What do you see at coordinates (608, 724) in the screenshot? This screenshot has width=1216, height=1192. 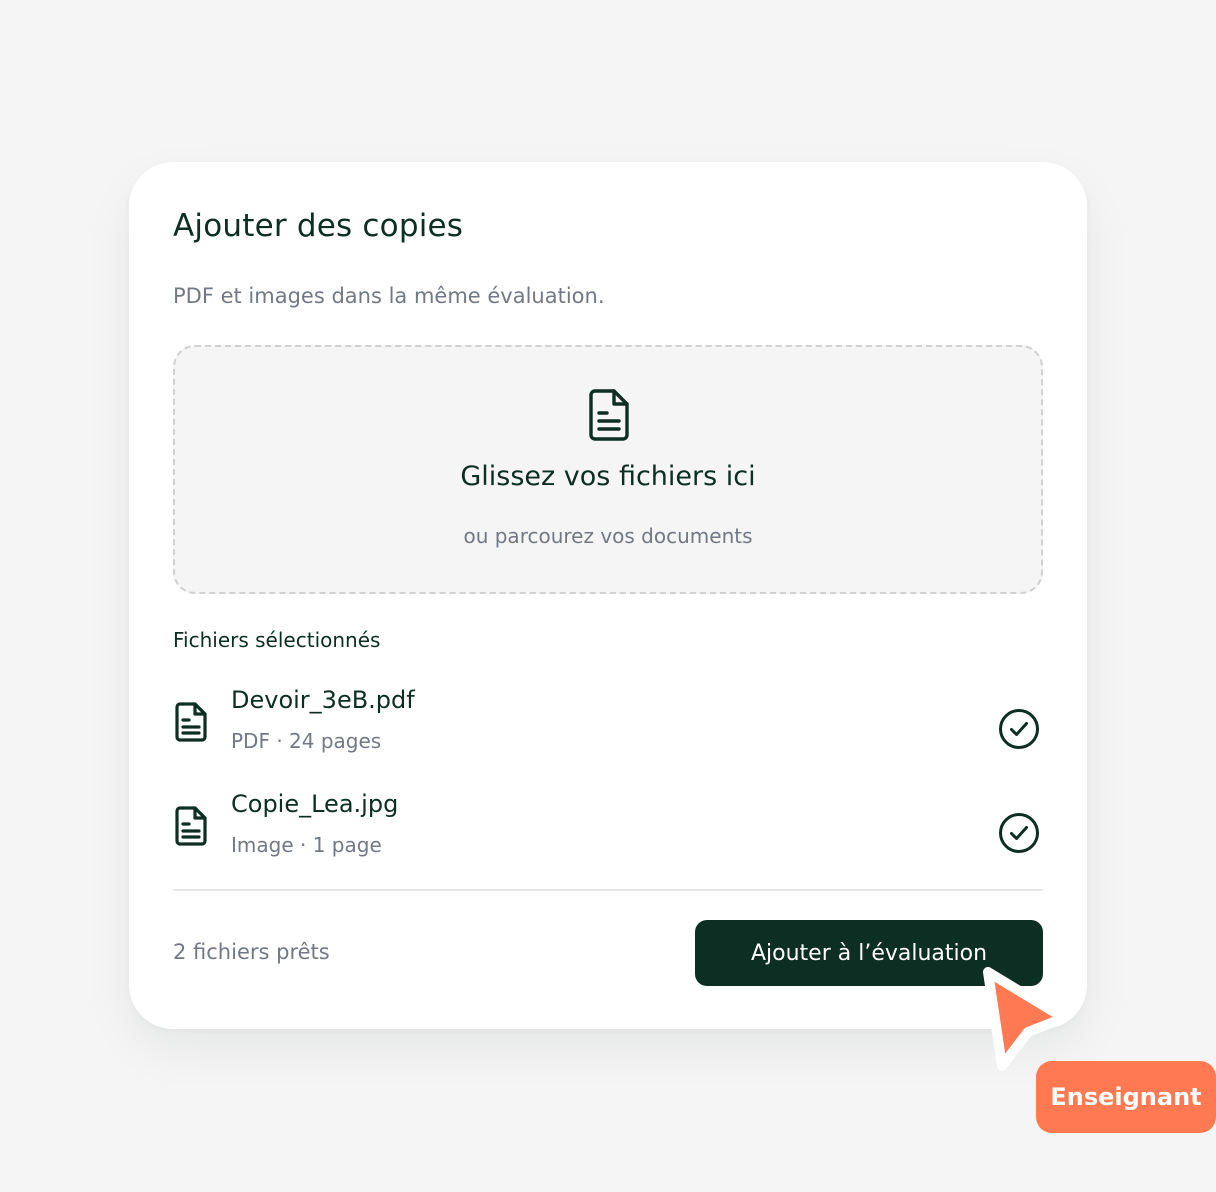 I see `file-list-item: Devoir_3eB.pdf PDF · 24 pages` at bounding box center [608, 724].